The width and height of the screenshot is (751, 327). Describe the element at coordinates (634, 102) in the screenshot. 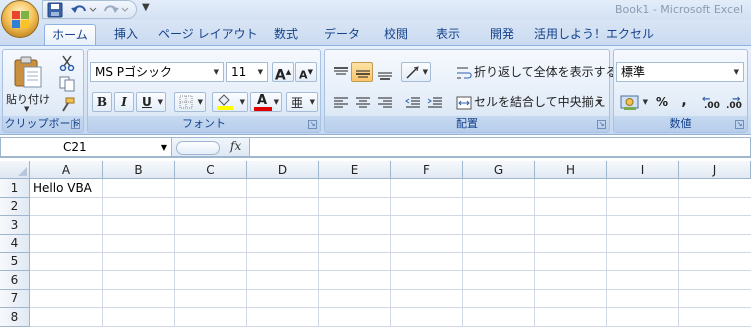

I see `accounting-format-button: ▼` at that location.